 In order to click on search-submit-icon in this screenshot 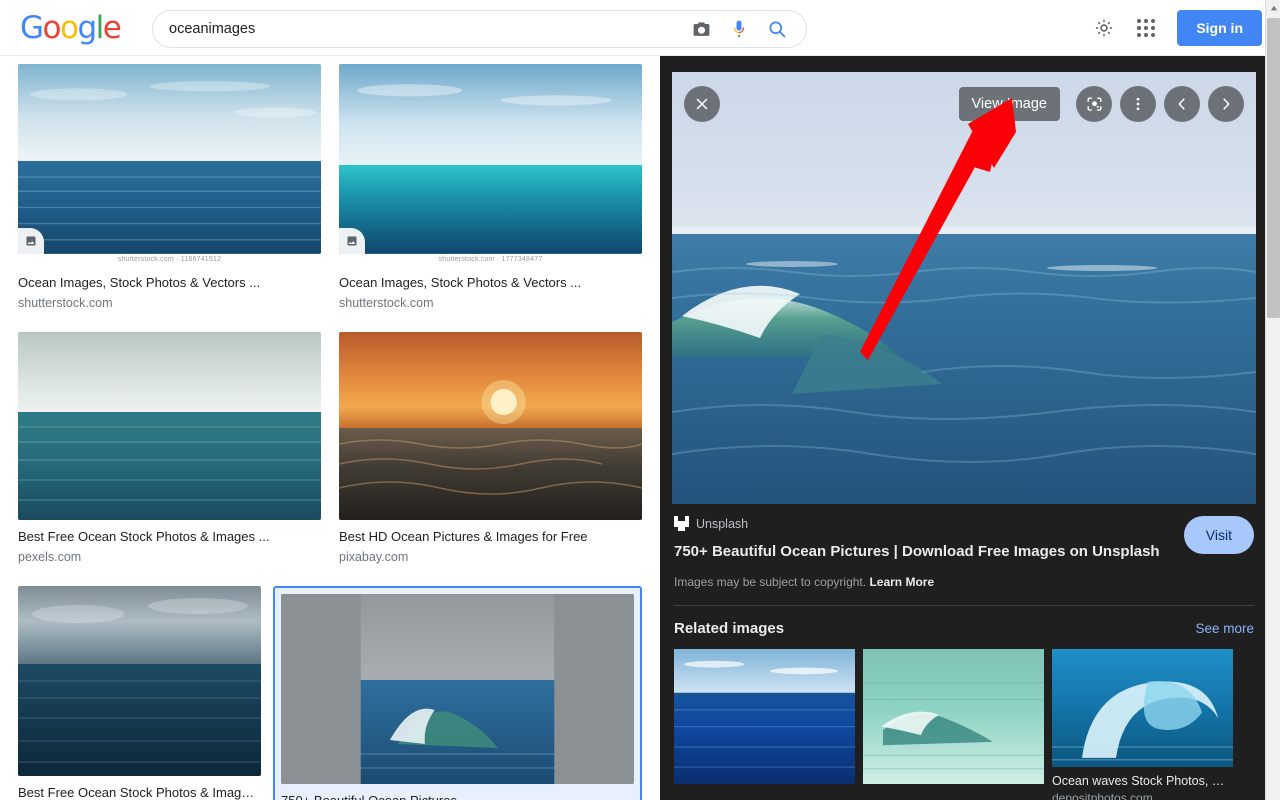, I will do `click(777, 29)`.